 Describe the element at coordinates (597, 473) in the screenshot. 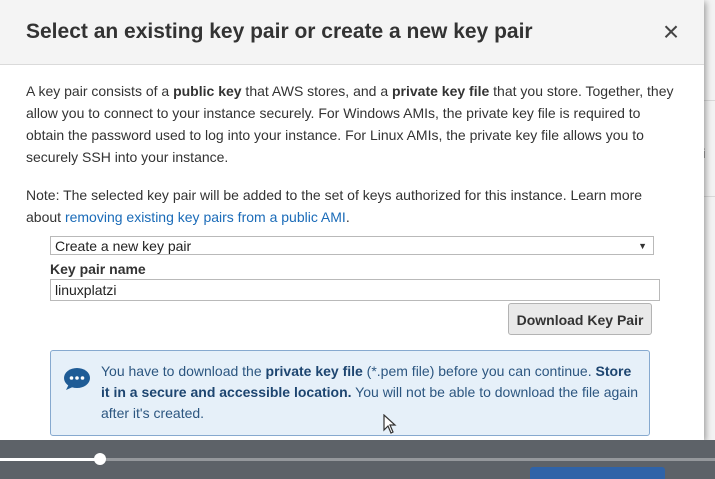

I see `background-button` at that location.